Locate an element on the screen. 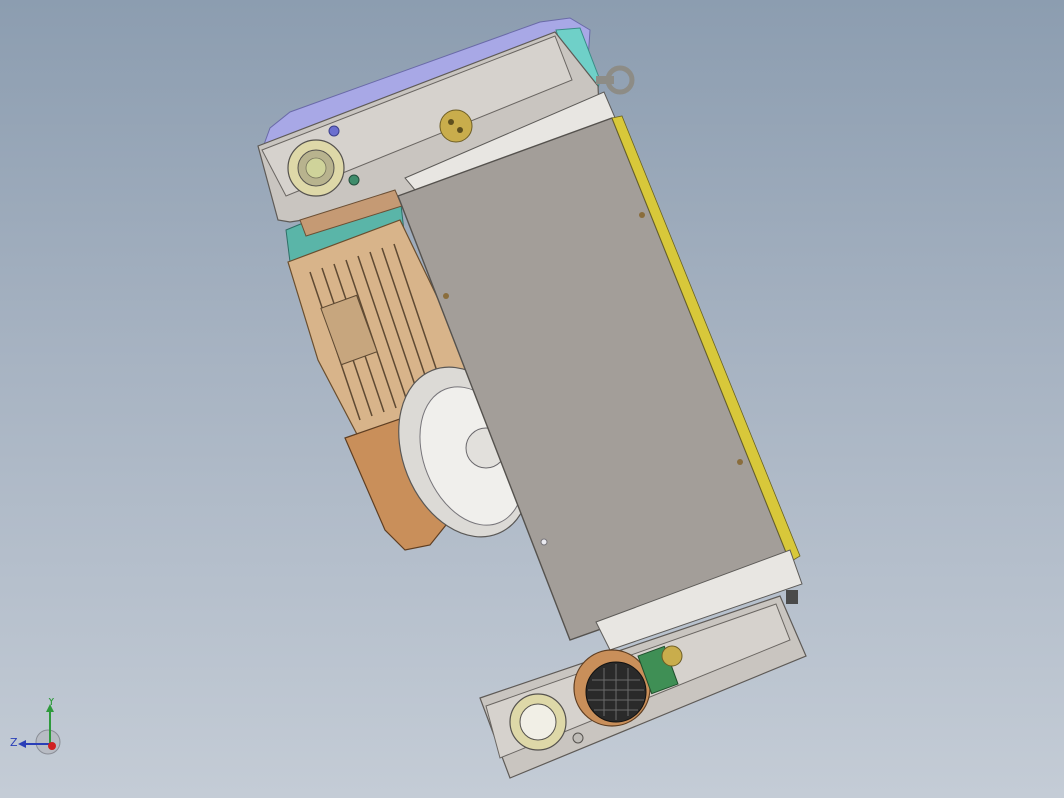  upper-bore-core is located at coordinates (316, 168).